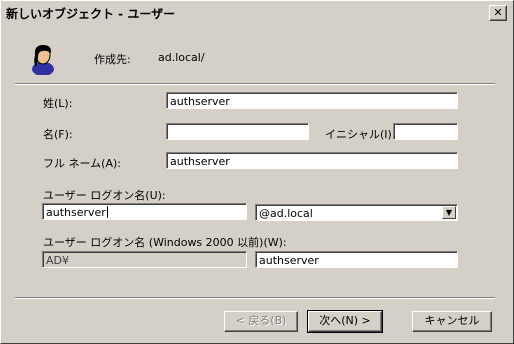  Describe the element at coordinates (43, 60) in the screenshot. I see `user-icon` at that location.